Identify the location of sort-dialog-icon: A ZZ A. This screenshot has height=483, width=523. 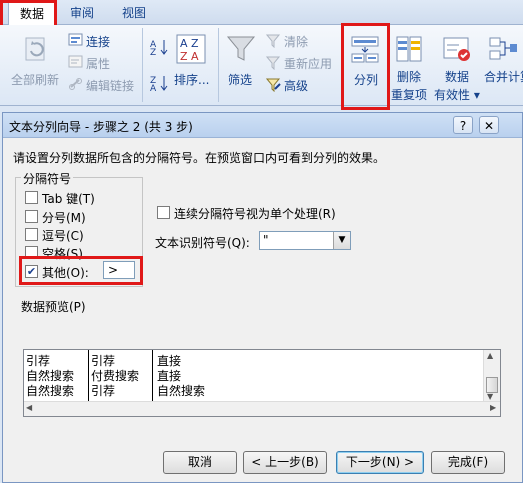
(191, 49).